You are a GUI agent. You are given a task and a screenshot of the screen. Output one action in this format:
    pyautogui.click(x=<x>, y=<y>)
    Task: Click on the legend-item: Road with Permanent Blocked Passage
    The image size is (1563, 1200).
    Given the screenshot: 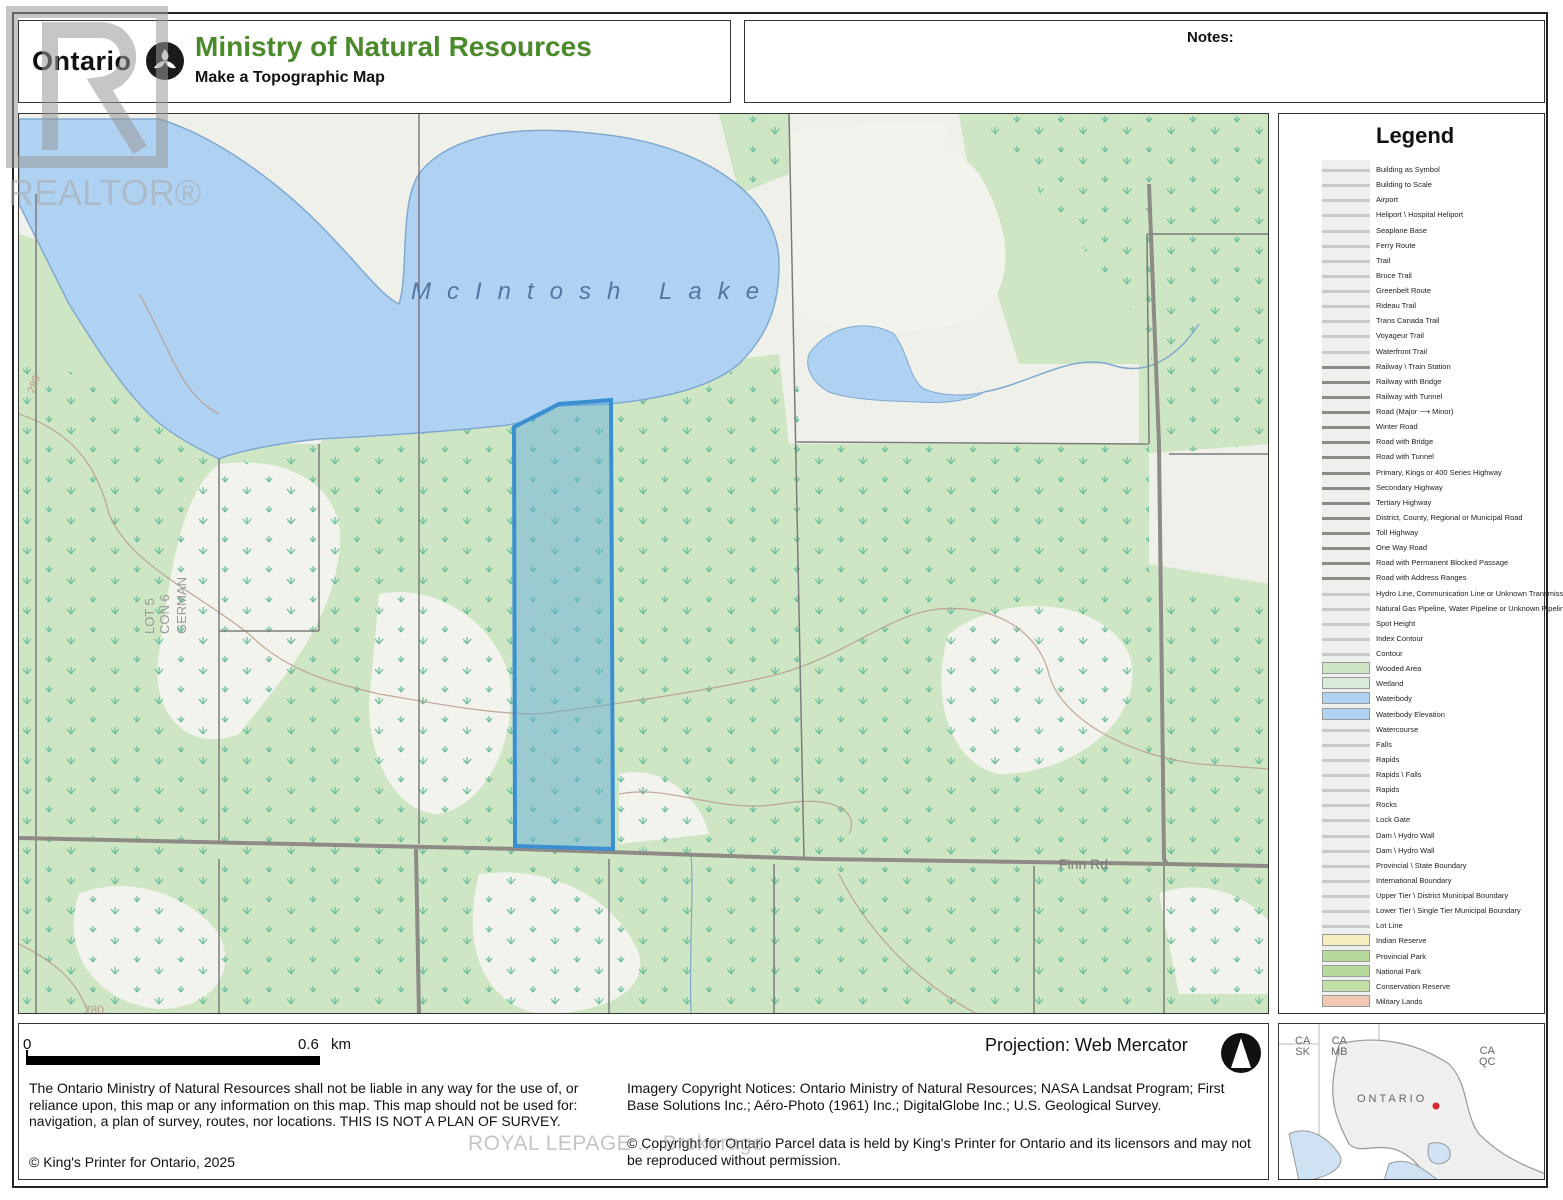 What is the action you would take?
    pyautogui.click(x=1442, y=562)
    